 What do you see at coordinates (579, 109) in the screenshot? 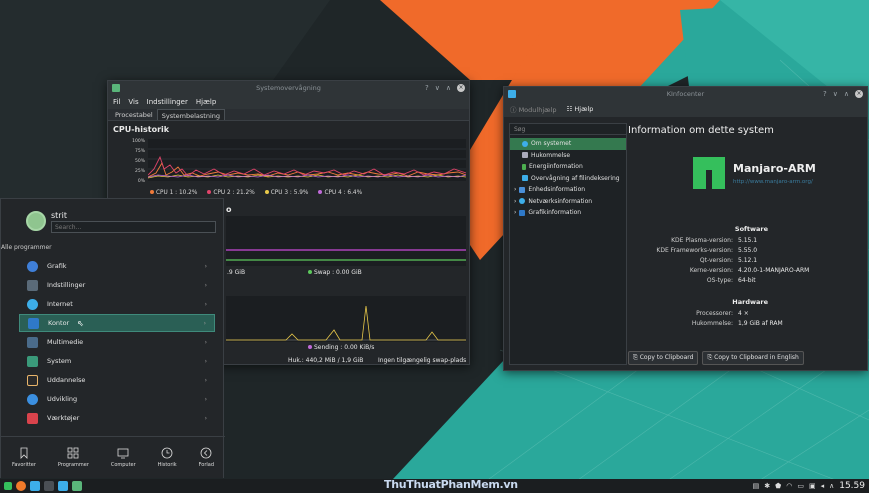
I see `help-menu-button: ☷ Hjælp` at bounding box center [579, 109].